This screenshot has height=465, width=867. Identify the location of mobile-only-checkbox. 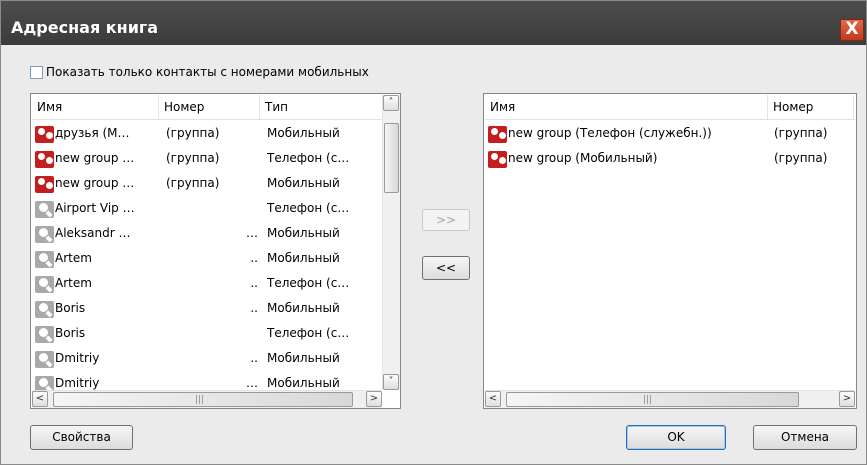
(36, 72).